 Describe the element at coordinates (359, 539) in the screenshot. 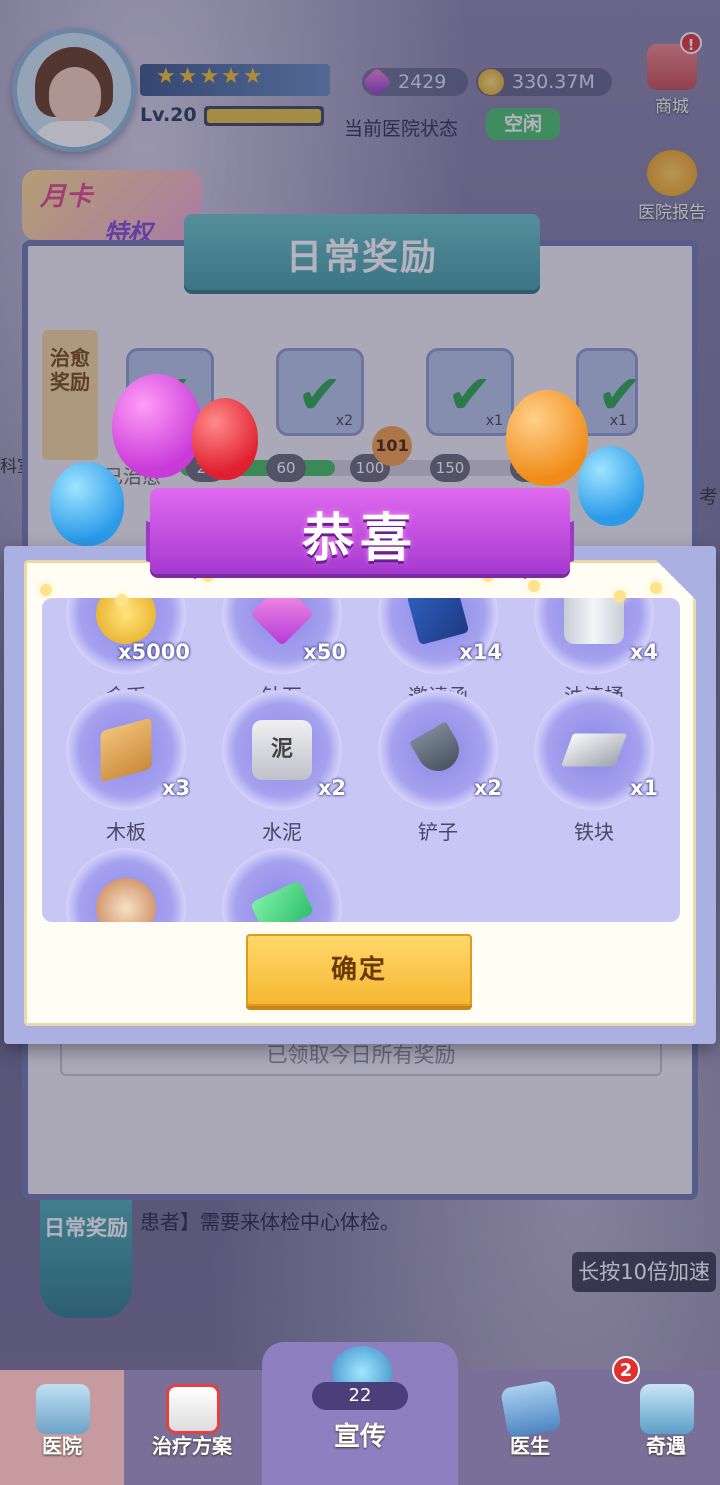

I see `congrats-title: 恭喜` at that location.